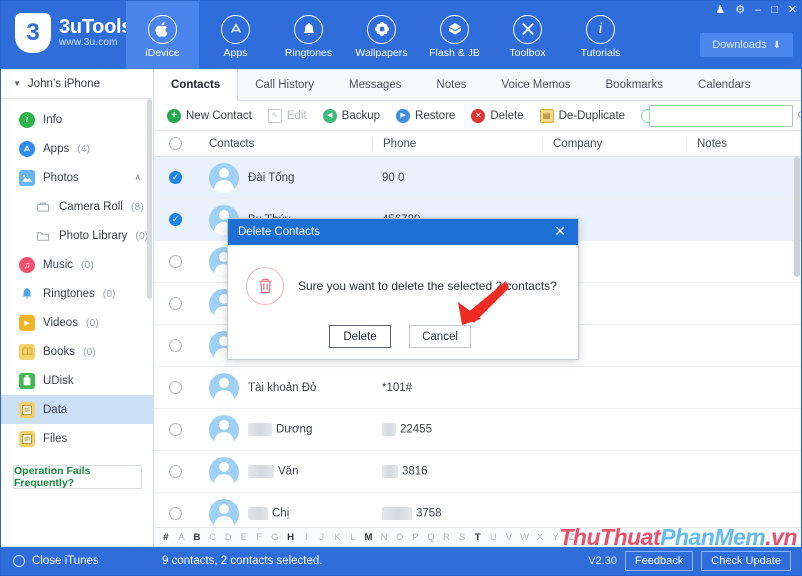 This screenshot has height=576, width=802. I want to click on new-contact-button: + New Contact, so click(209, 116).